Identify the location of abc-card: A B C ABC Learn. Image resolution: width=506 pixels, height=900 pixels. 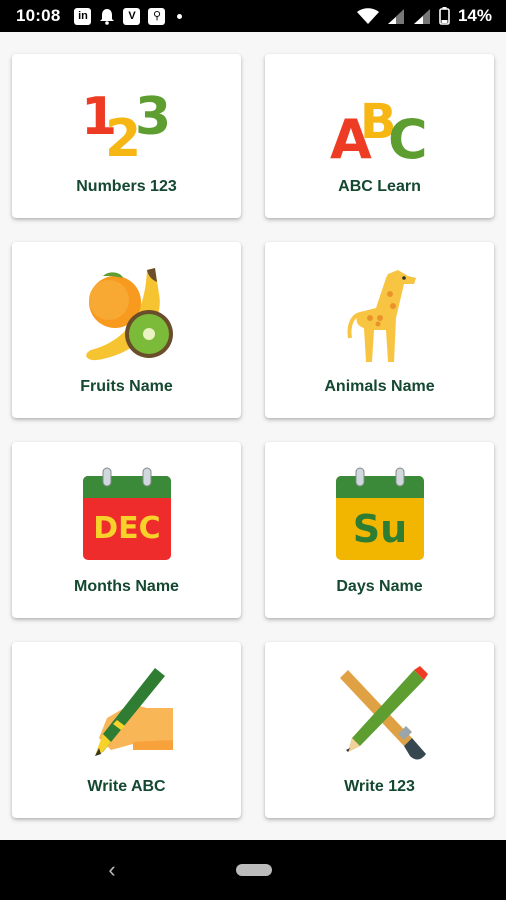
(379, 136).